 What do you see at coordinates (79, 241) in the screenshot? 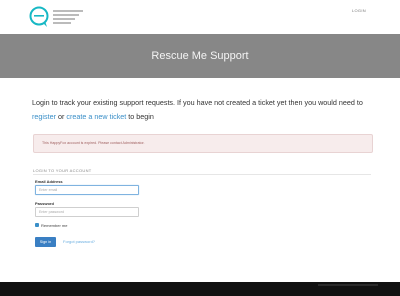
I see `forgot-password-link: Forgot password?` at bounding box center [79, 241].